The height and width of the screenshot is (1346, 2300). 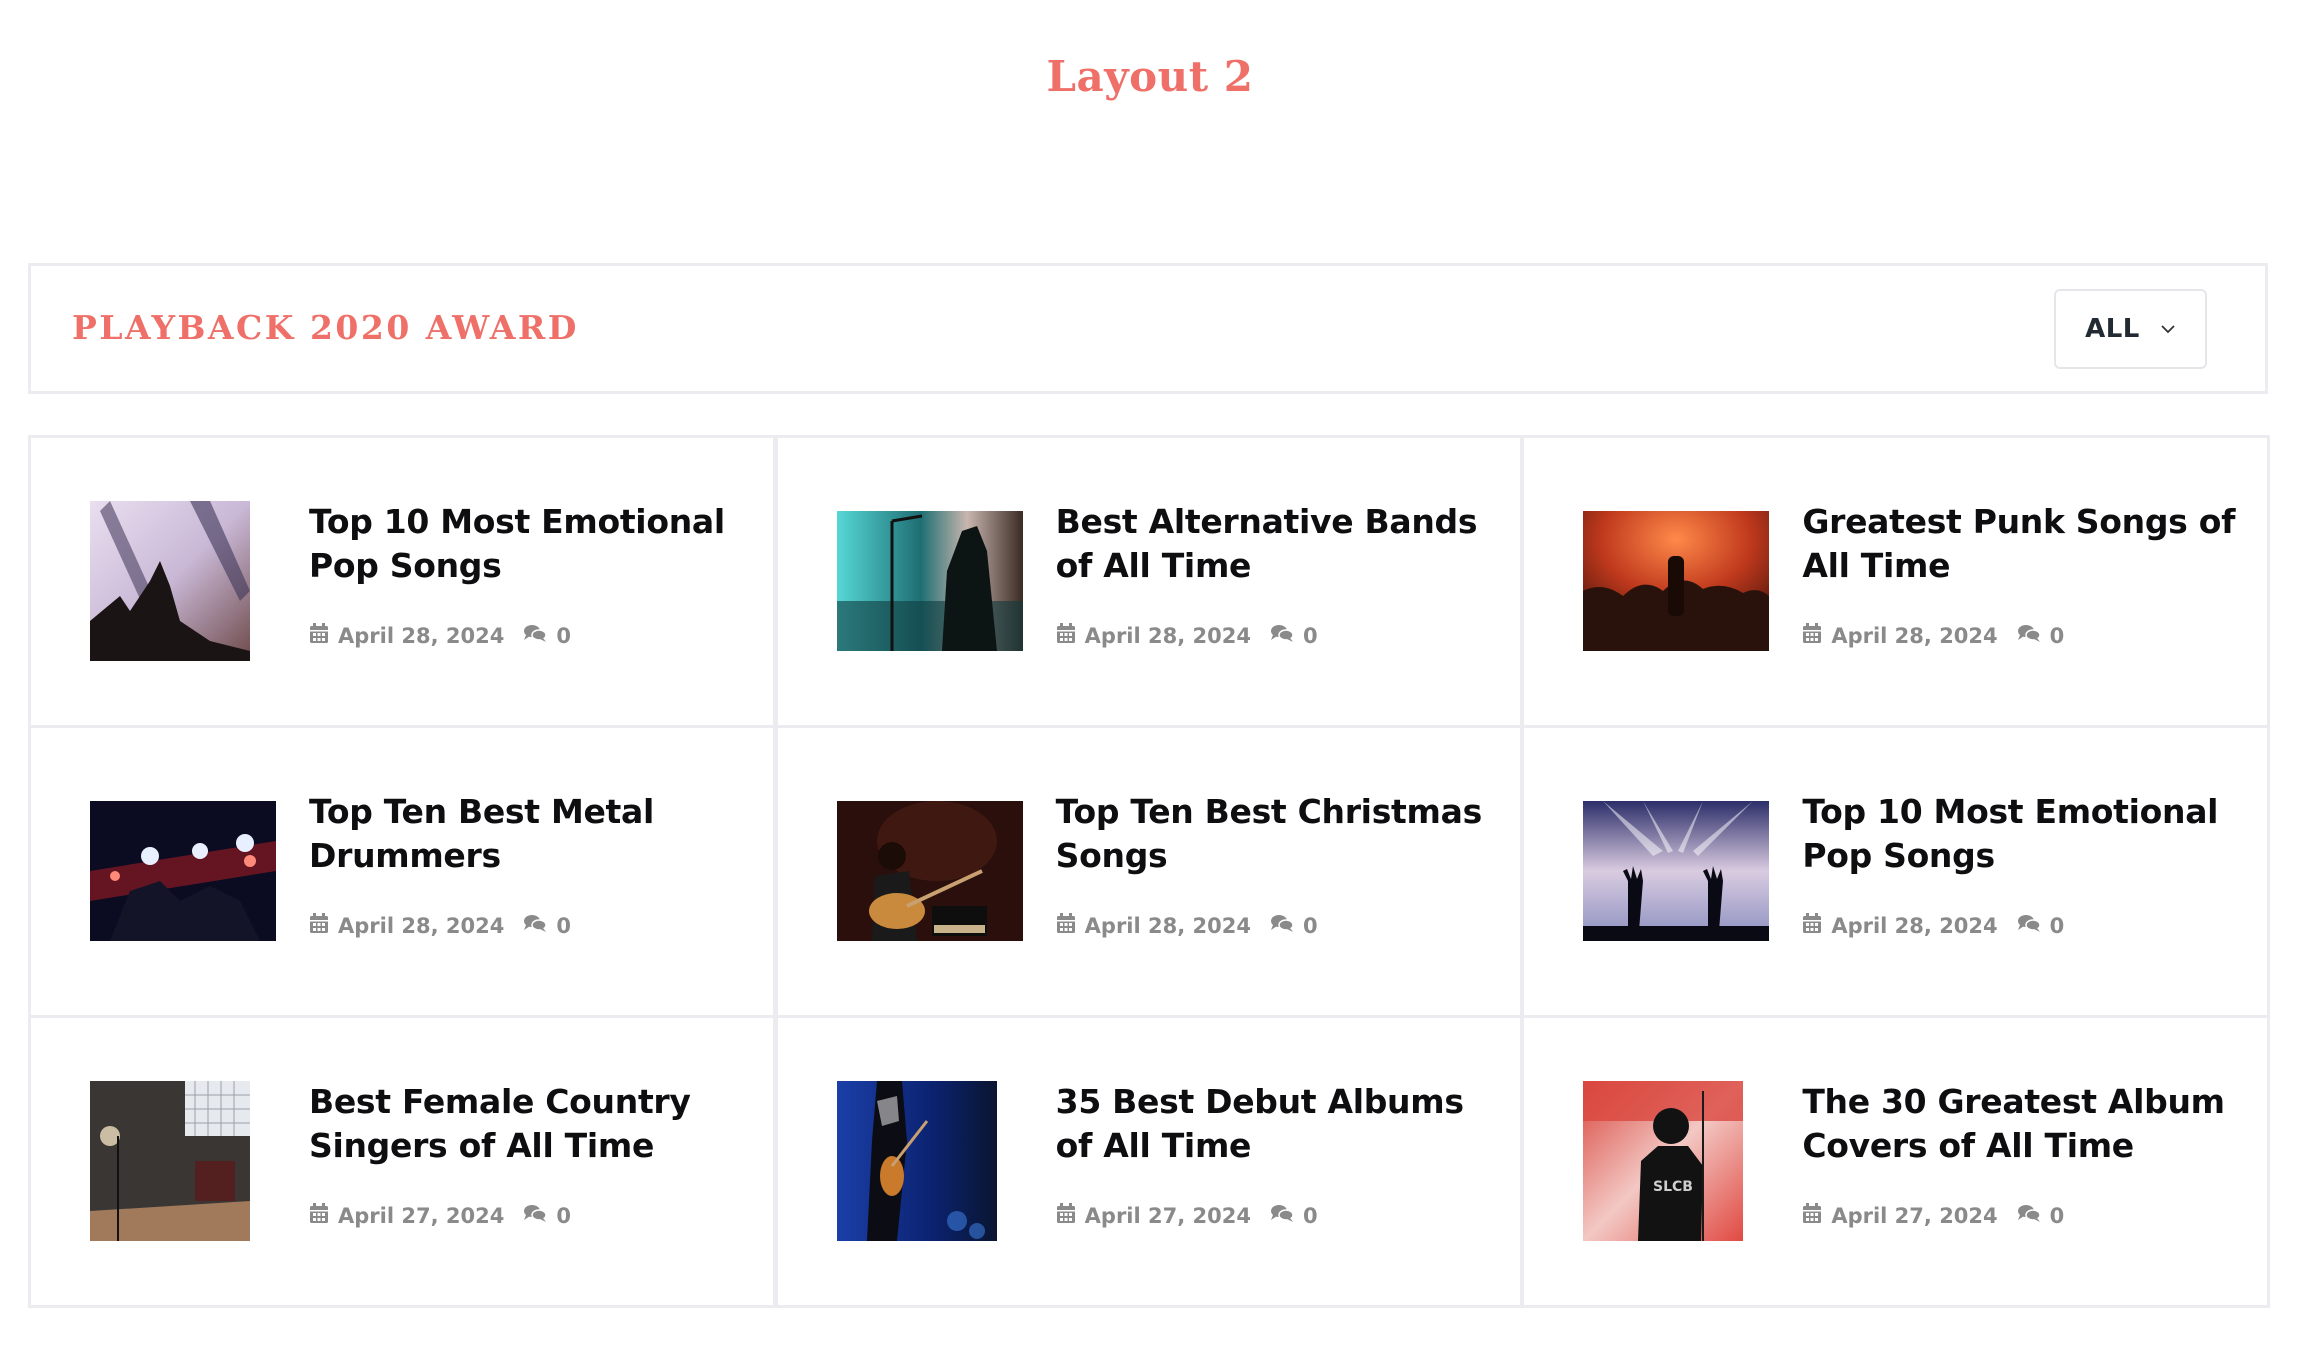 What do you see at coordinates (325, 327) in the screenshot?
I see `section-title: PLAYBACK 2020 AWARD` at bounding box center [325, 327].